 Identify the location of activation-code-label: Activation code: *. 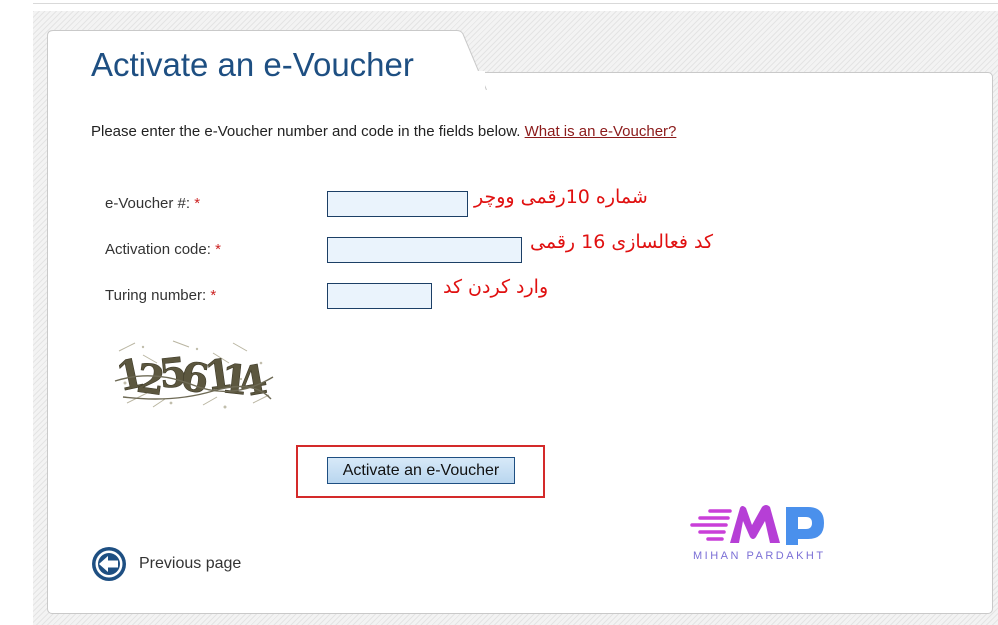
(163, 249).